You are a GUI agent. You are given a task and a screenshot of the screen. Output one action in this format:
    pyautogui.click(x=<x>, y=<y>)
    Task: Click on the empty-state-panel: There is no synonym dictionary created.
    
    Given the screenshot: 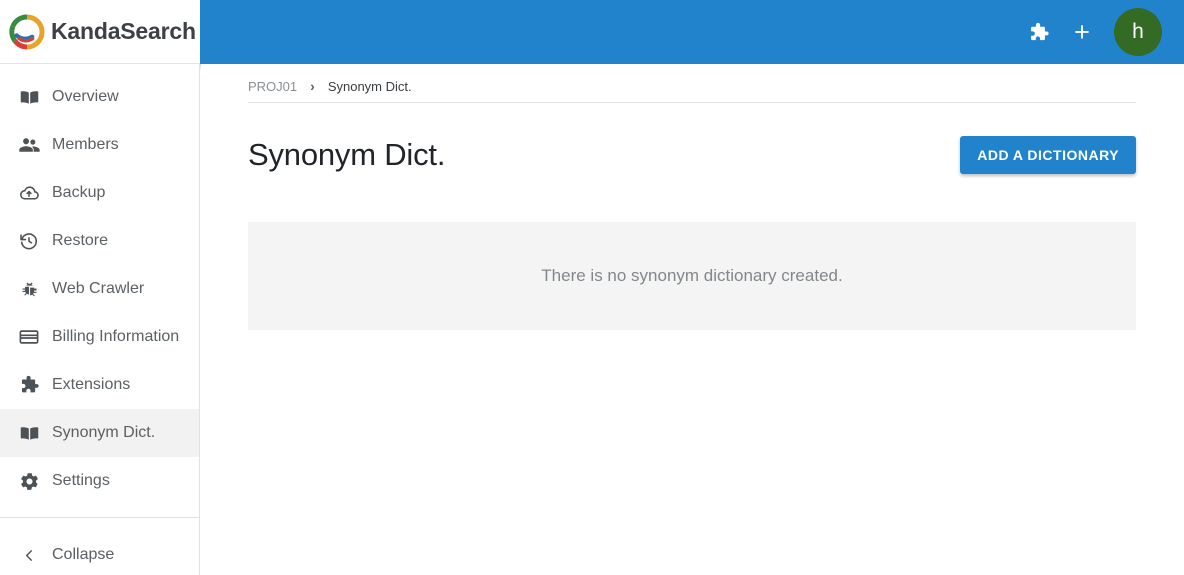 What is the action you would take?
    pyautogui.click(x=692, y=275)
    